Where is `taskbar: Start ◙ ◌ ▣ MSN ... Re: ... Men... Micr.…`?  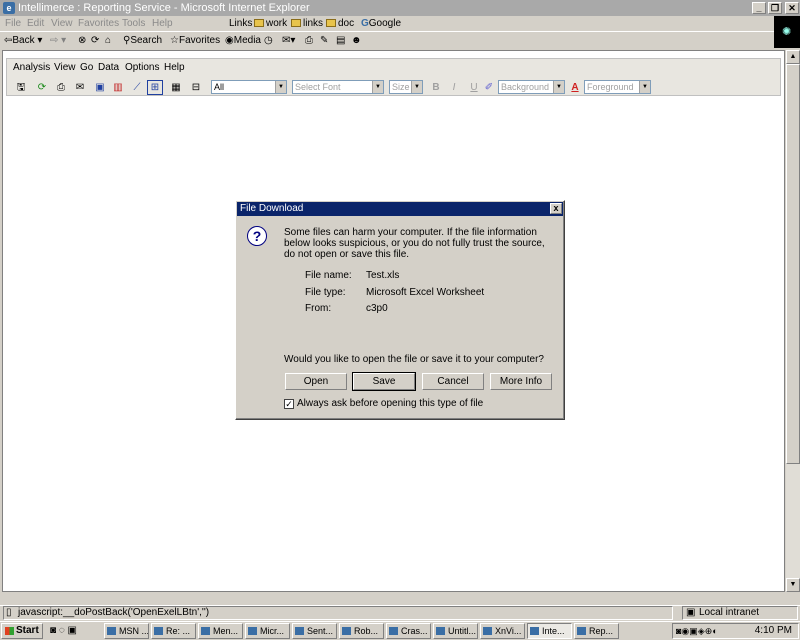
taskbar: Start ◙ ◌ ▣ MSN ... Re: ... Men... Micr.… is located at coordinates (400, 630).